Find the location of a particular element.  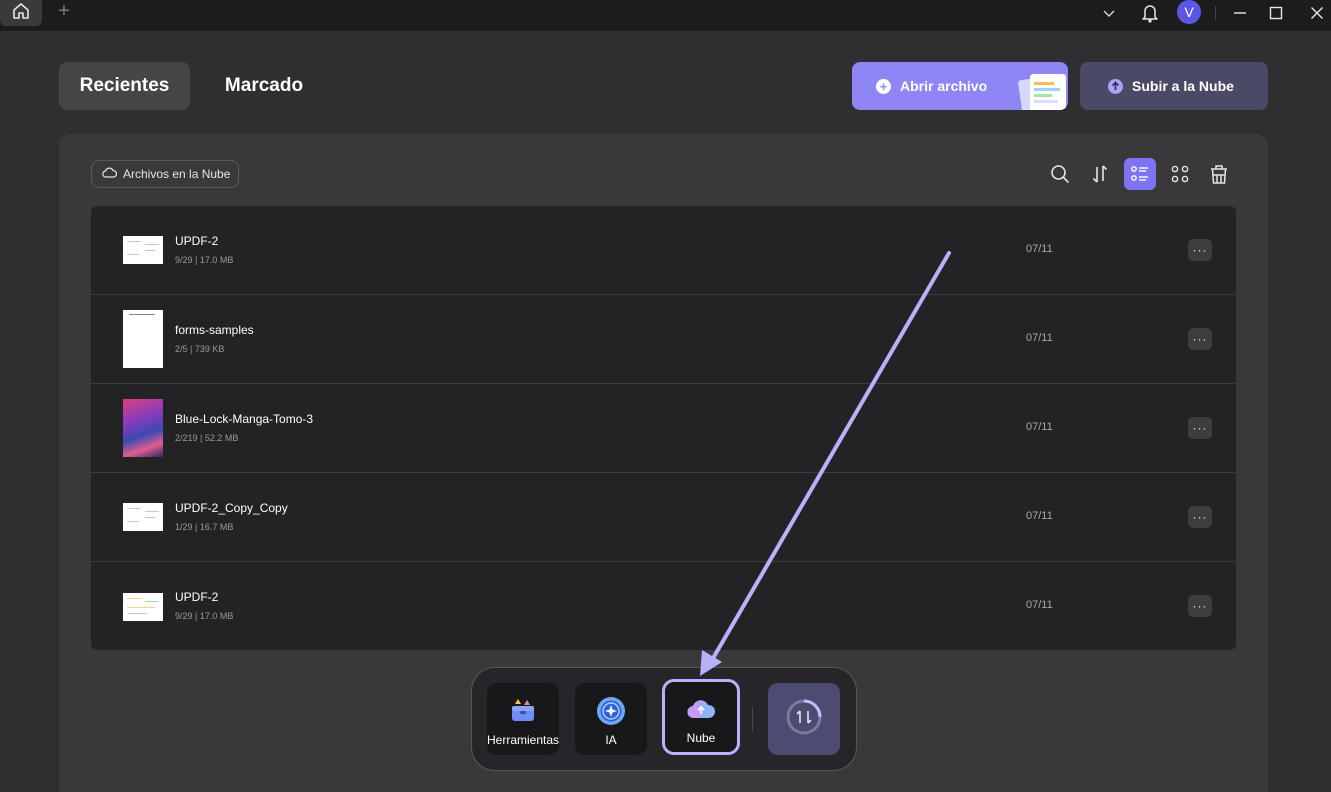

ai-assistant-icon is located at coordinates (611, 711).